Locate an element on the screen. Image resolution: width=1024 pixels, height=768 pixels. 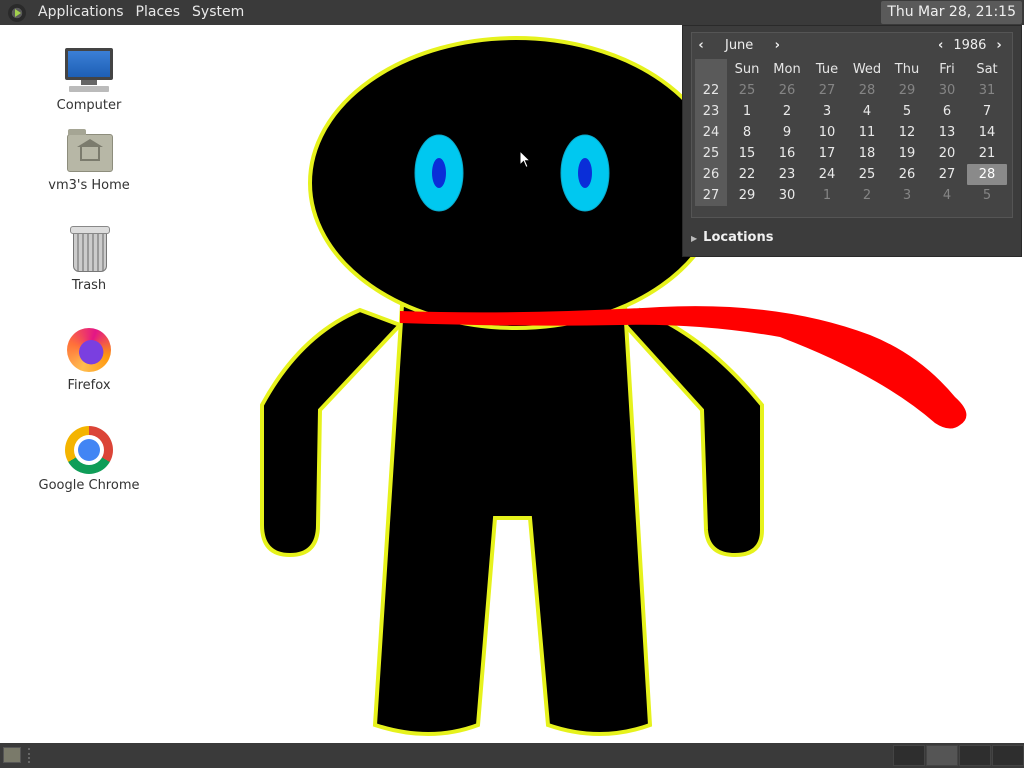
desktop-icon-label: Firefox is located at coordinates (89, 385).